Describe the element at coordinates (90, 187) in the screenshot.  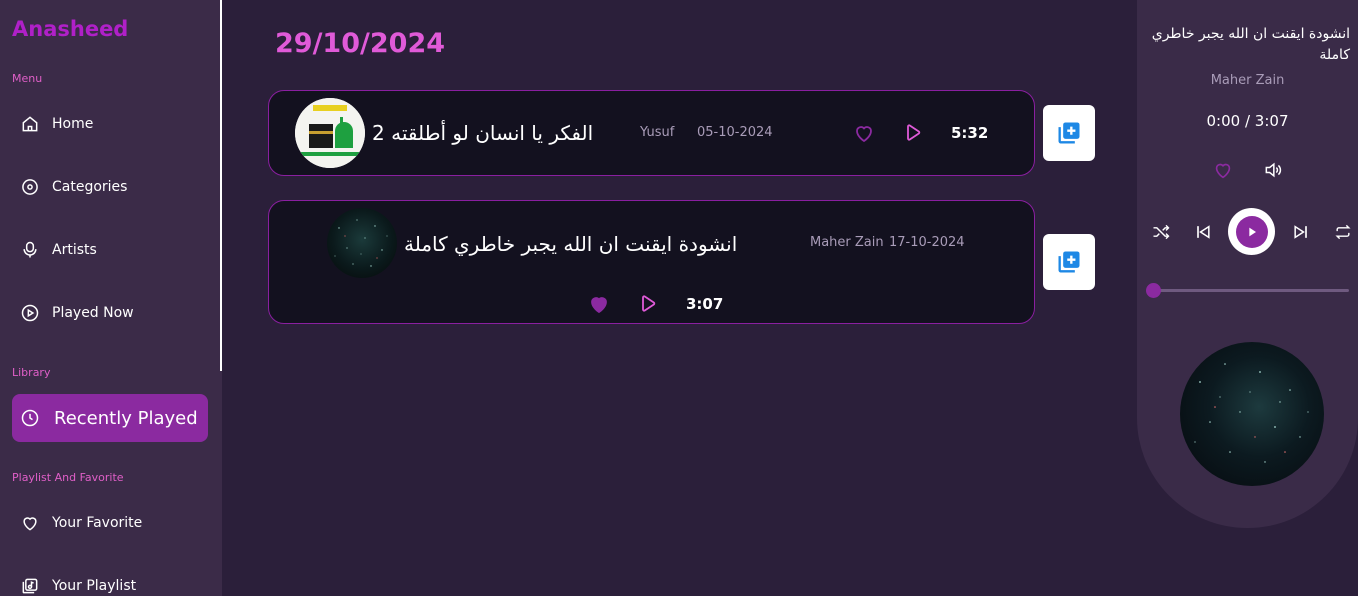
I see `sidebar-item-label: Categories` at that location.